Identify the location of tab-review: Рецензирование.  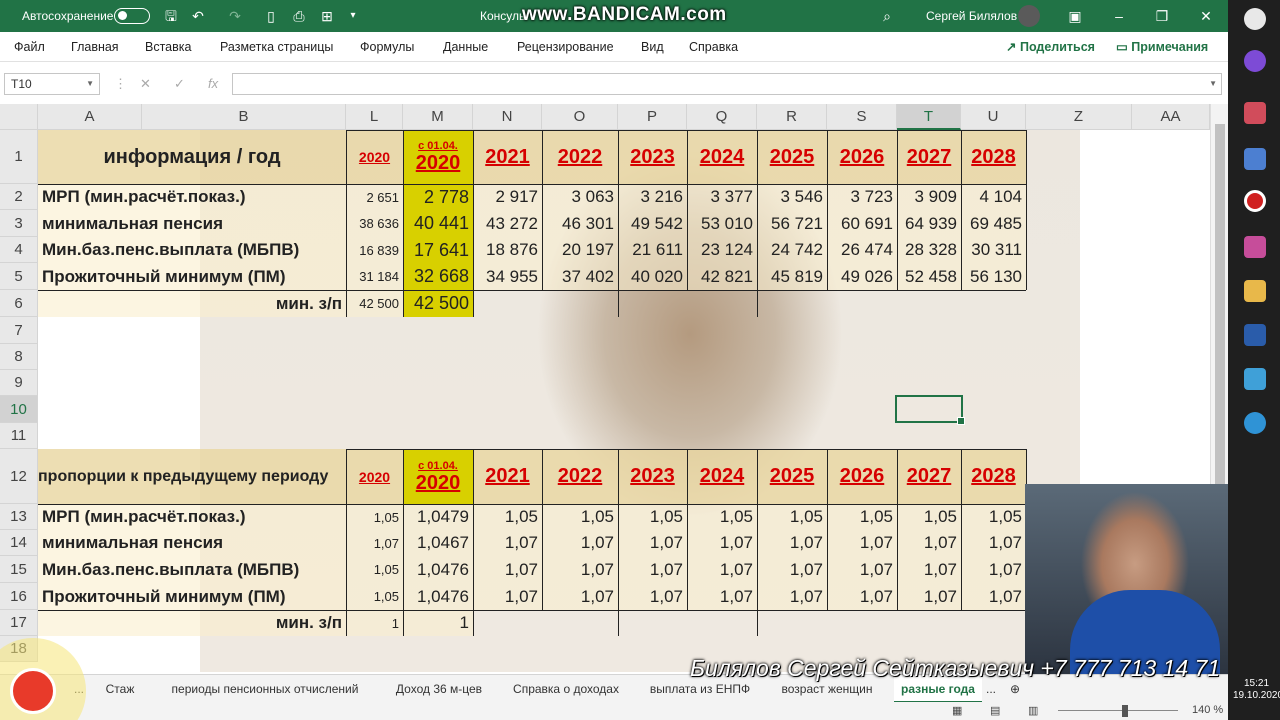
(565, 47).